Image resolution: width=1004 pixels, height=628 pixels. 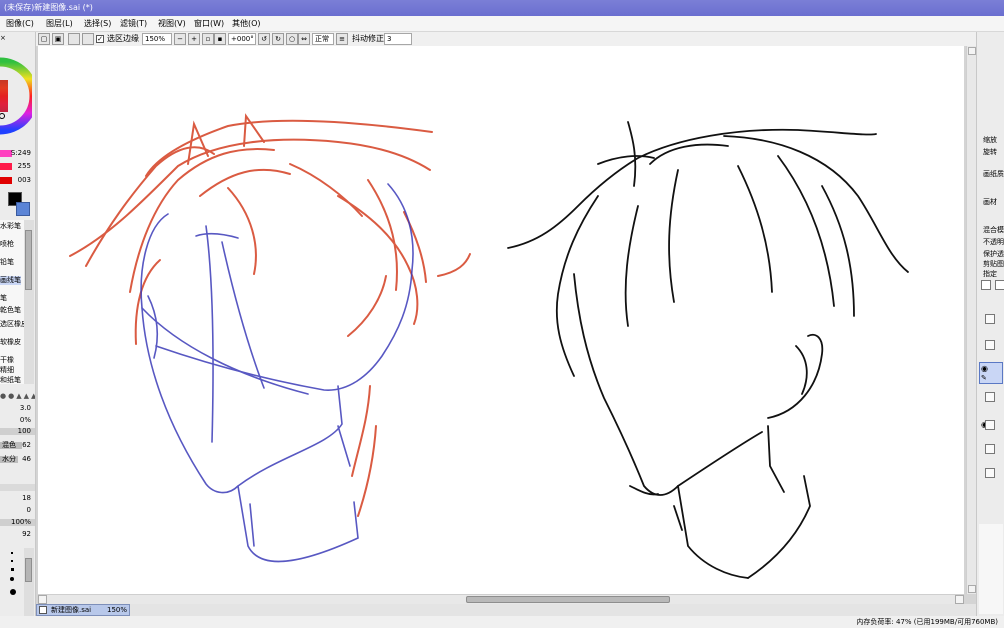 I want to click on document-icon, so click(x=43, y=610).